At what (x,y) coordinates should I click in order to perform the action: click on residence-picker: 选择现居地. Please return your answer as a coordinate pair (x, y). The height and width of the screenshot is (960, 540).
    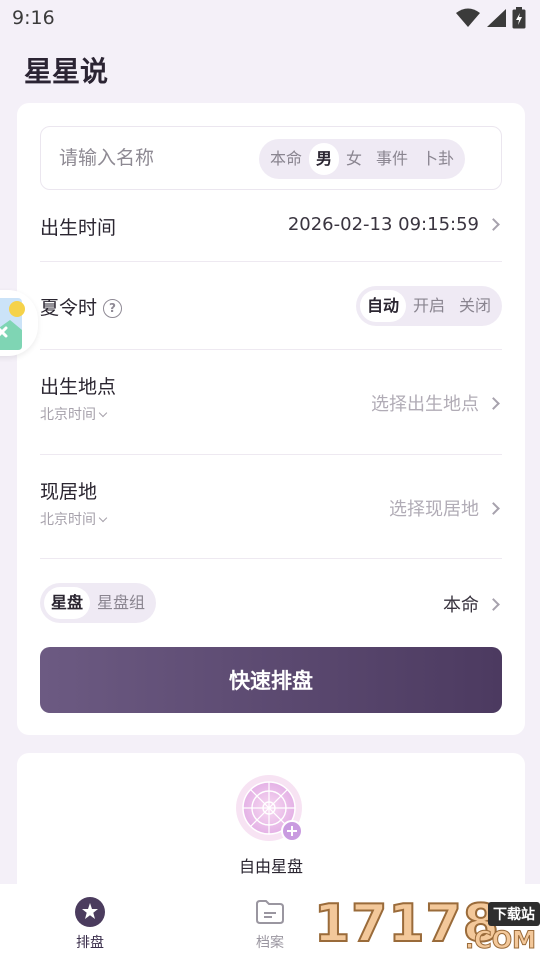
    Looking at the image, I should click on (445, 508).